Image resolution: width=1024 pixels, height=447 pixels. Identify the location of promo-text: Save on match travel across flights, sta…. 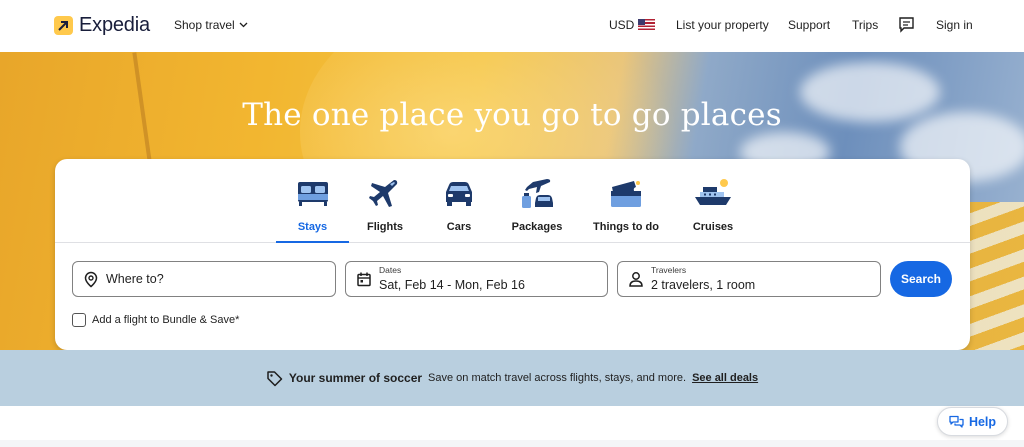
(557, 378).